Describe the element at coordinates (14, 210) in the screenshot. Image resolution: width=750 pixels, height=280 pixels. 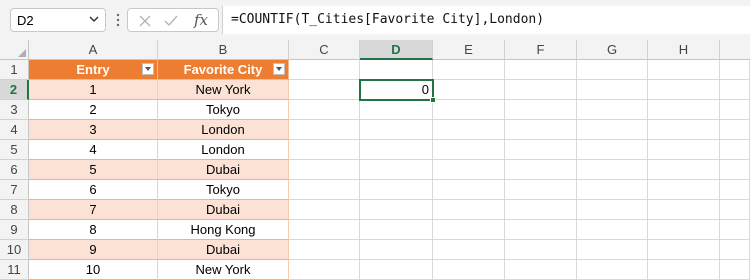
I see `row-header-8: 8` at that location.